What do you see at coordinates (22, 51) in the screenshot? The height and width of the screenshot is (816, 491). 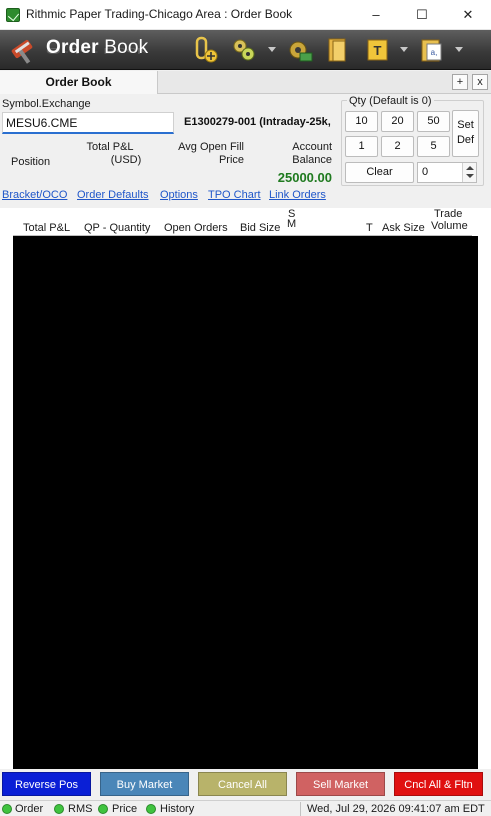 I see `order-book-logo-icon` at bounding box center [22, 51].